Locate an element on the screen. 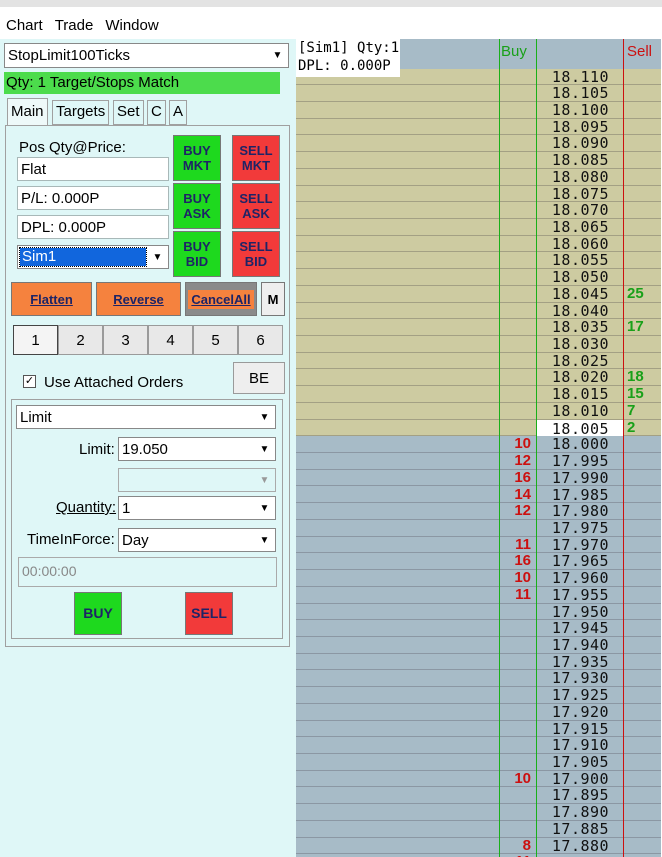 Image resolution: width=662 pixels, height=857 pixels. ladder-row: 18.070 is located at coordinates (479, 210).